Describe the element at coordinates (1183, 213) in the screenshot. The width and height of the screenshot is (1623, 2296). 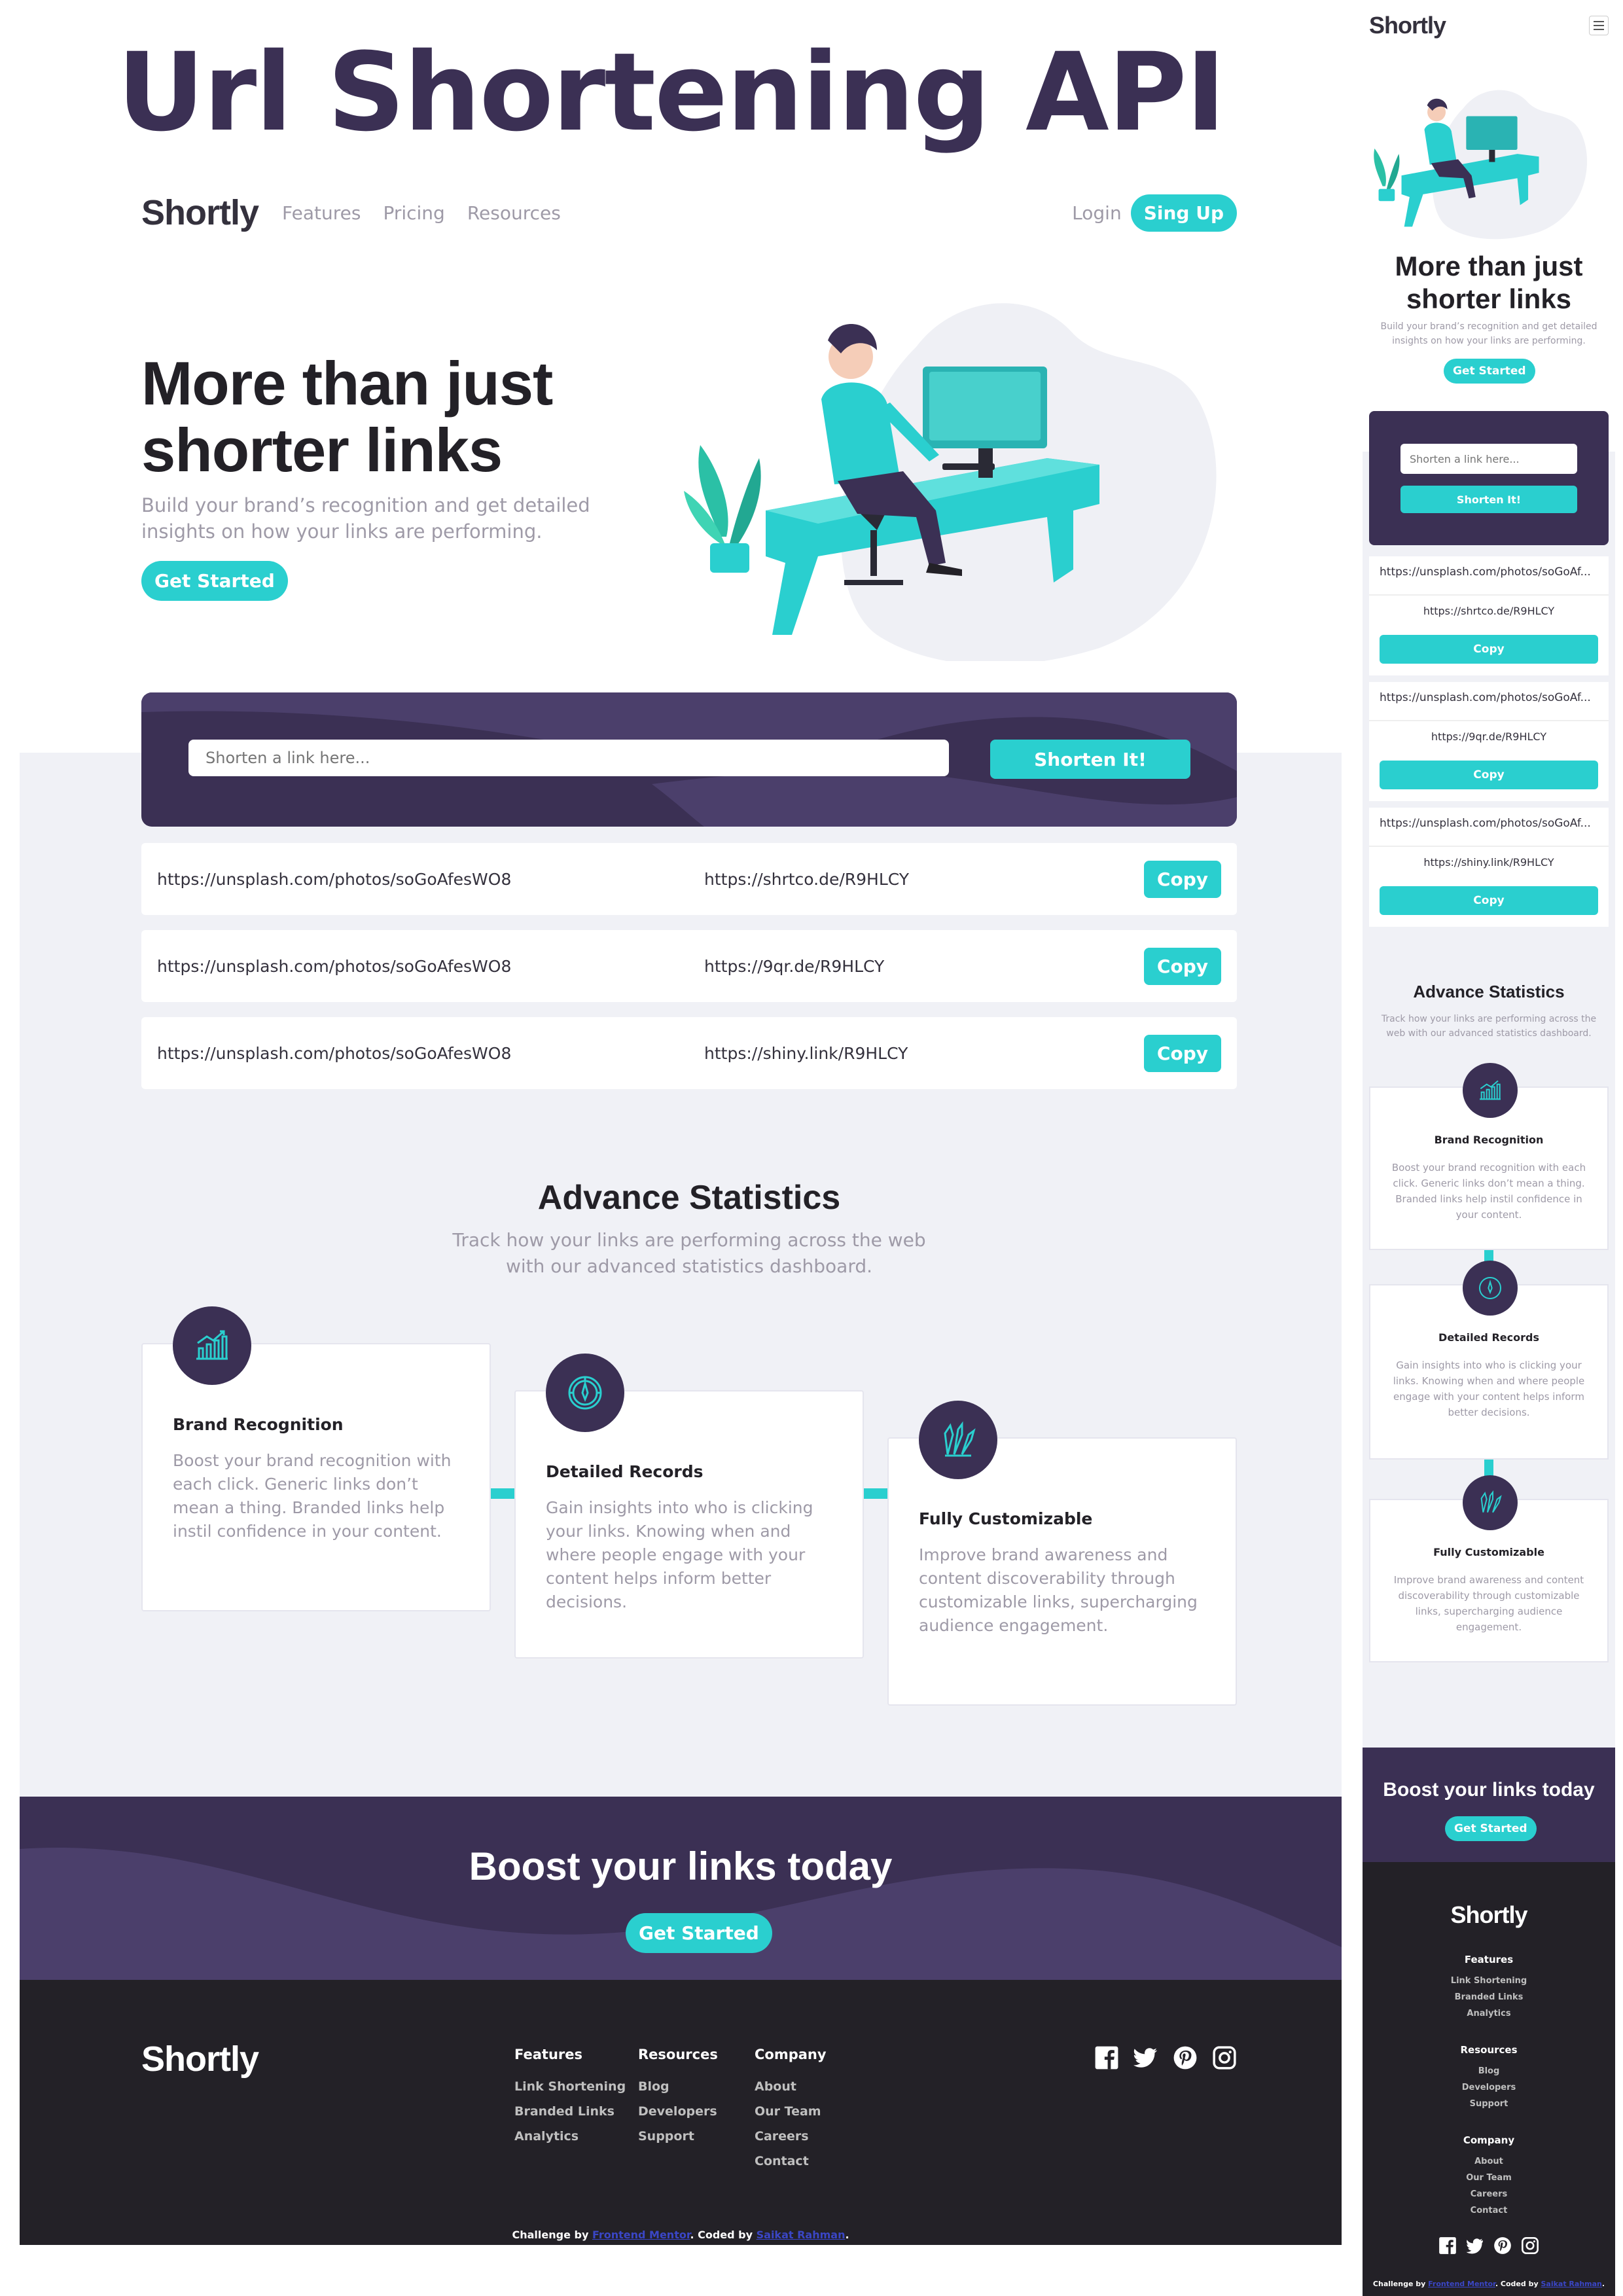
I see `signup-button: Sing Up` at that location.